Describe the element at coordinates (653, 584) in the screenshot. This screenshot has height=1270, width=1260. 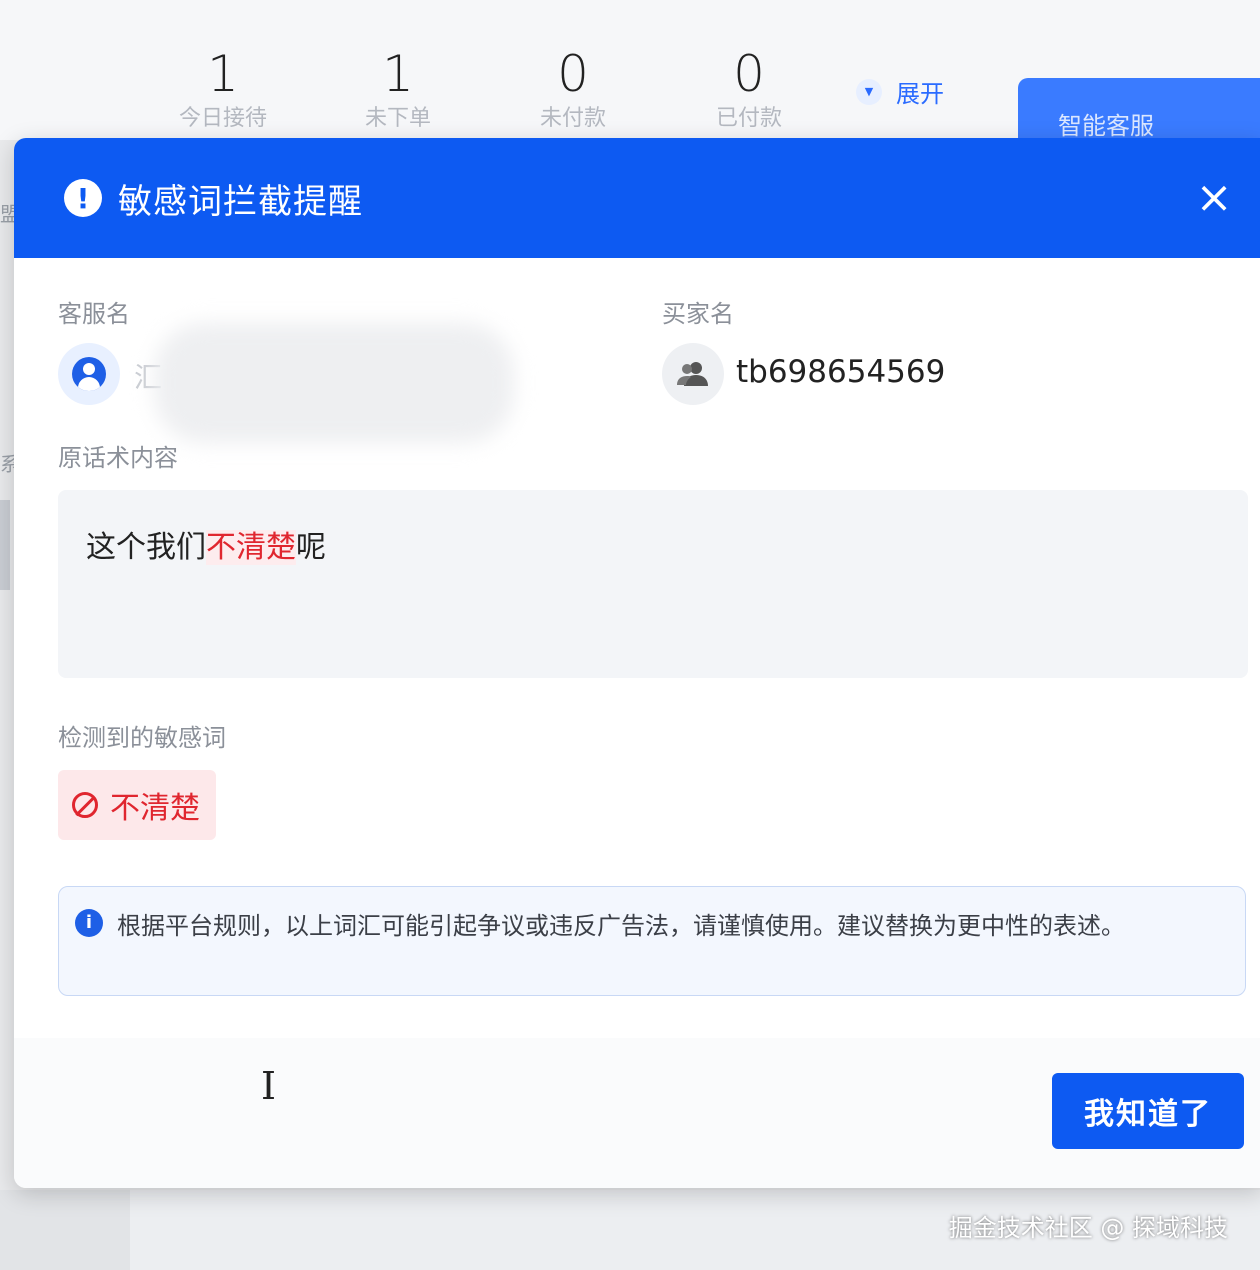
I see `original-content-box: 这个我们不清楚呢` at that location.